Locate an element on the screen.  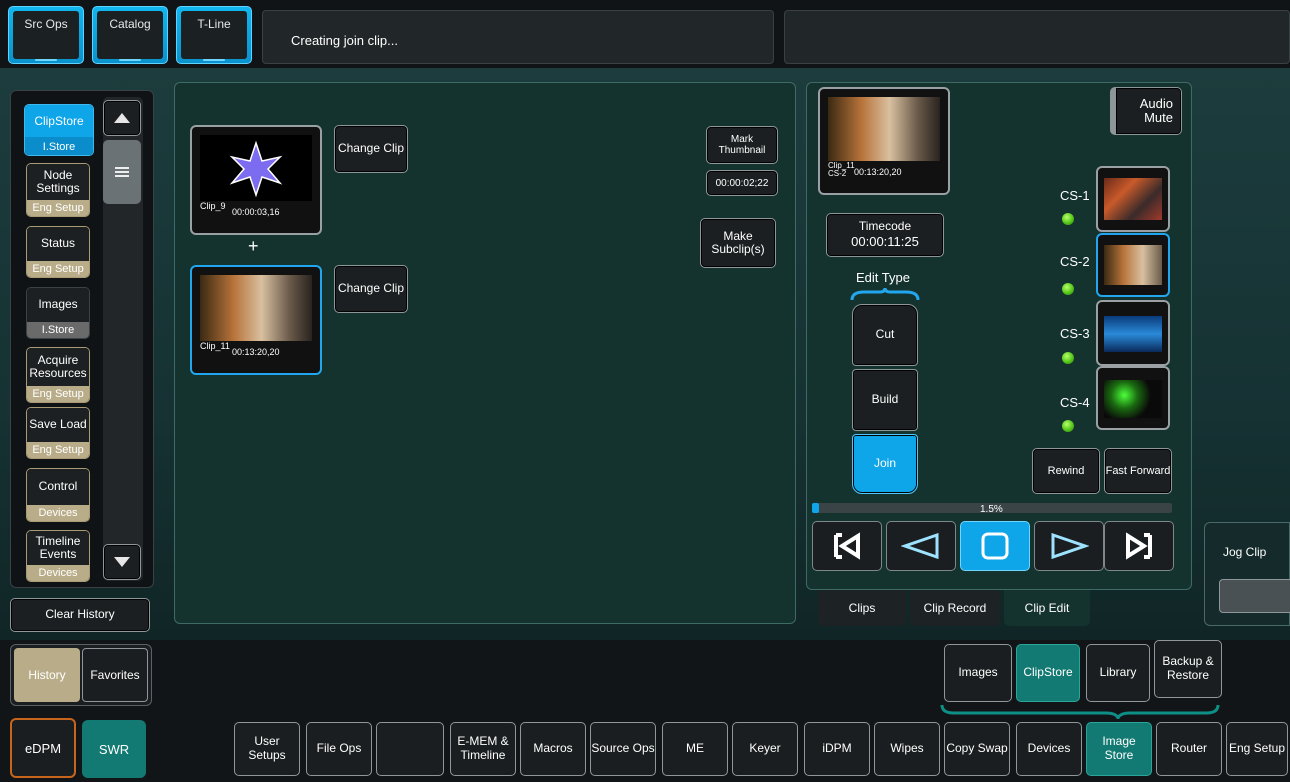
sidebar-item-label: ClipStore is located at coordinates (59, 121).